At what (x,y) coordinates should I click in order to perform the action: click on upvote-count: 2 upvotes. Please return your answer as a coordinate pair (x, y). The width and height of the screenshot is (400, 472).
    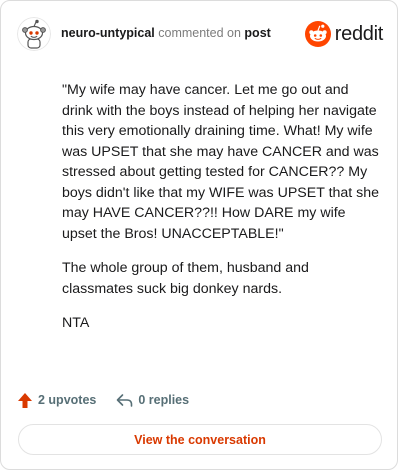
    Looking at the image, I should click on (67, 400).